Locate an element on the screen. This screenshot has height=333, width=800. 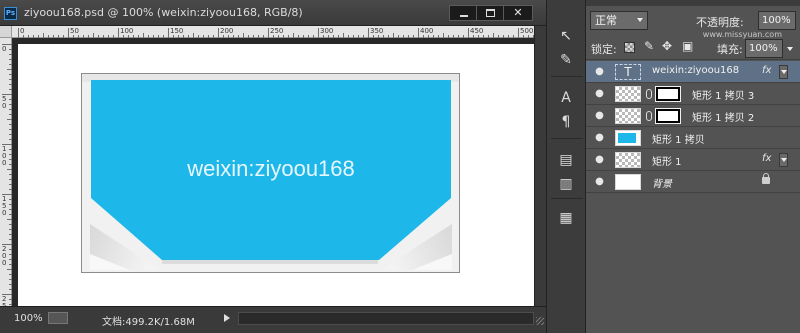
lock-position-icon: ✥ is located at coordinates (667, 46).